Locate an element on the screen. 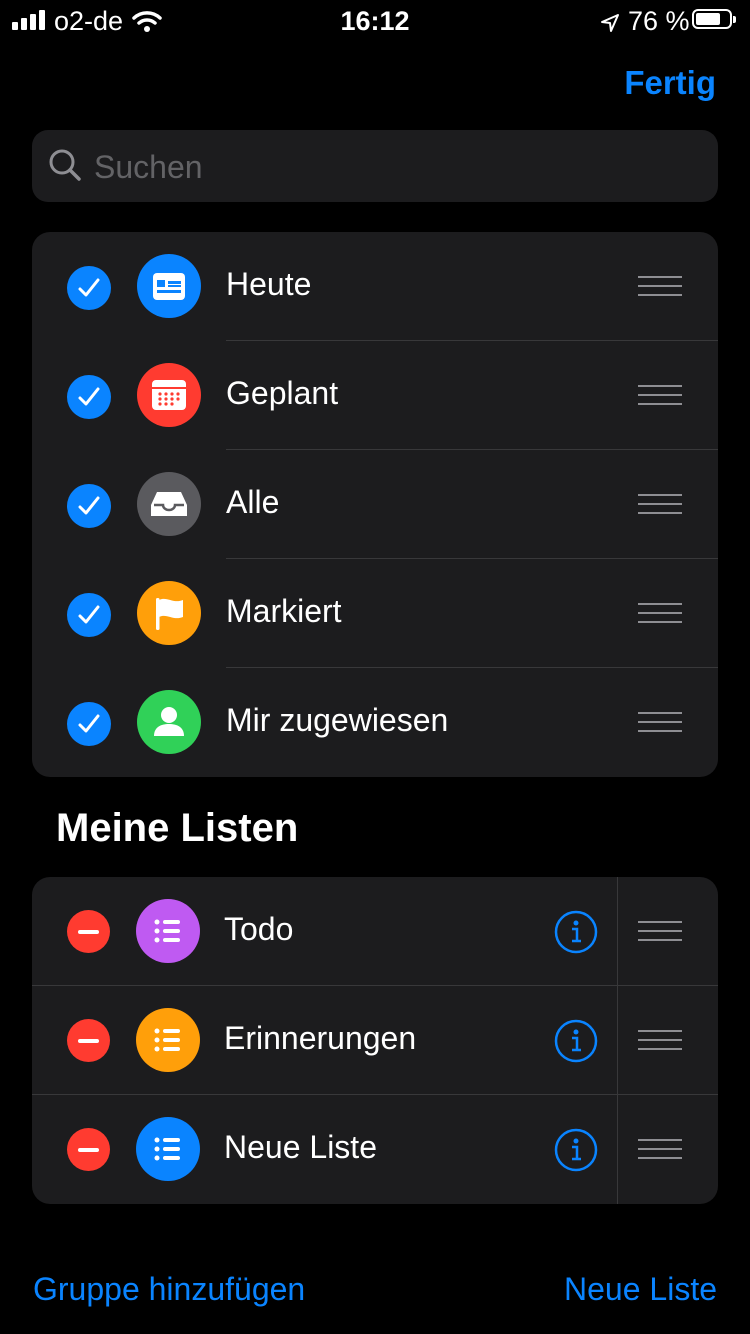 The height and width of the screenshot is (1334, 750). new-list-button: Neue Liste is located at coordinates (640, 1289).